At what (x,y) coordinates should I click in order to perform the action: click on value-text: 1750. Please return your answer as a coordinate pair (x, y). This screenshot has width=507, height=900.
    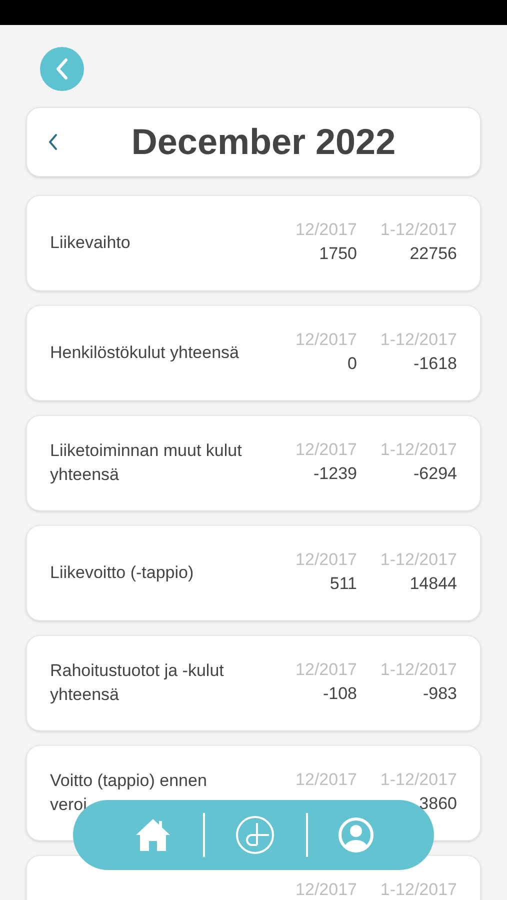
    Looking at the image, I should click on (338, 254).